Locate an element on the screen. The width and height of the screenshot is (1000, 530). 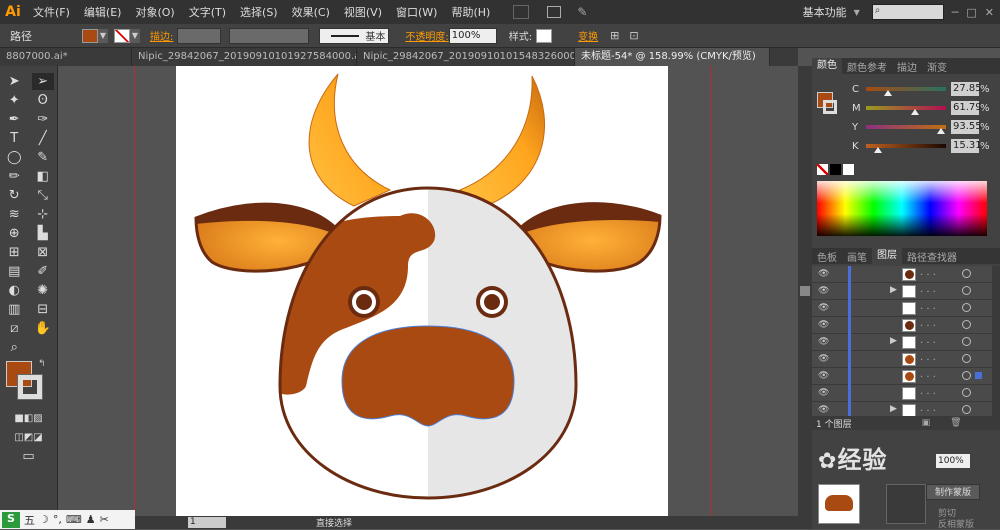
none-color-swatch is located at coordinates (822, 169).